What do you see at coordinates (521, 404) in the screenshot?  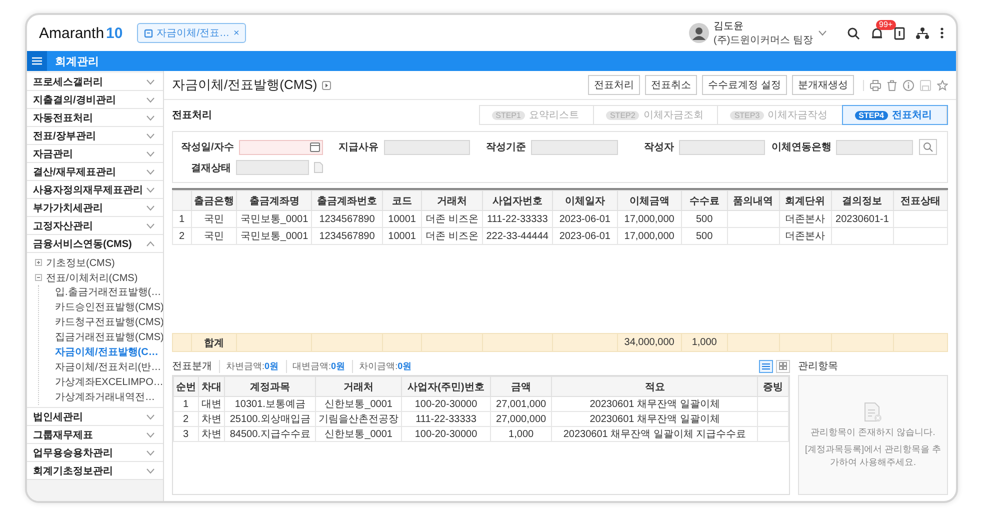 I see `table-cell: 27,001,000` at bounding box center [521, 404].